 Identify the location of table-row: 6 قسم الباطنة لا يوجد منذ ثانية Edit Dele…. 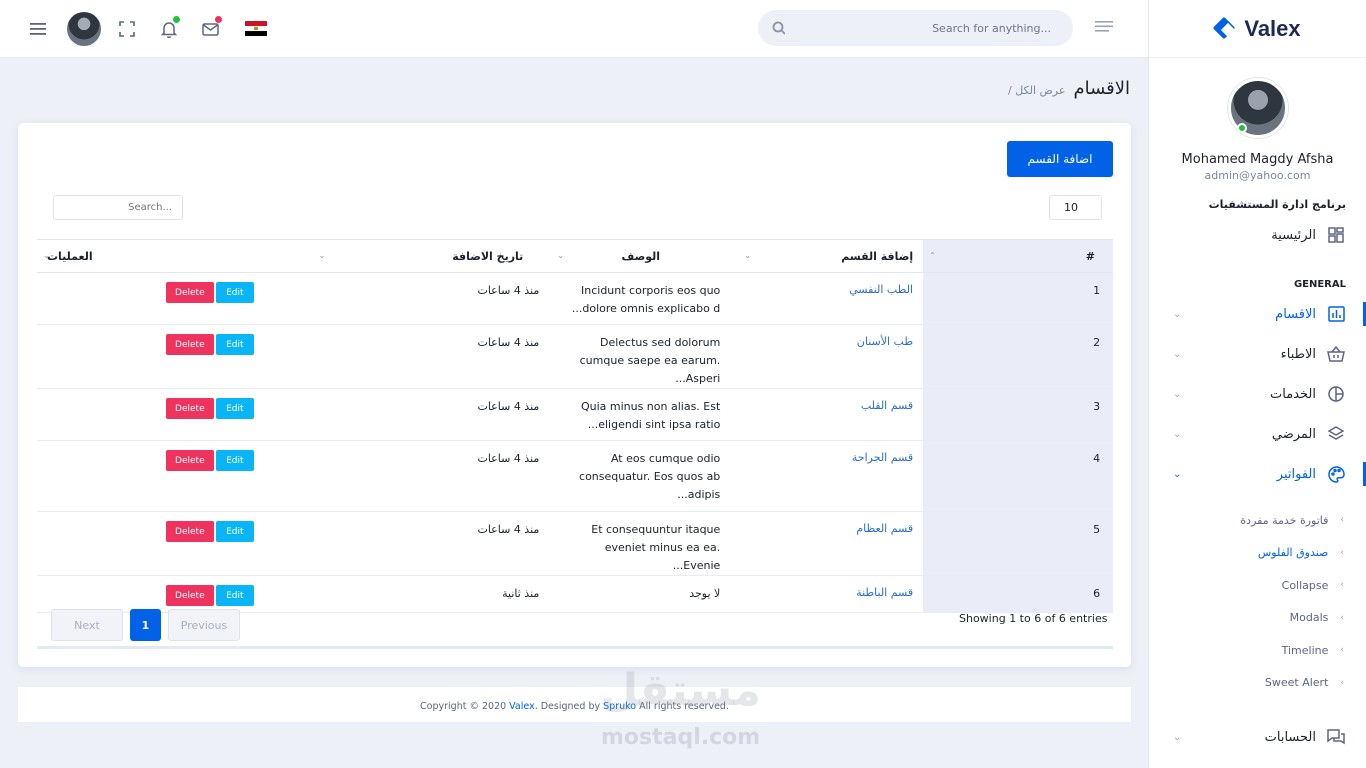
(575, 594).